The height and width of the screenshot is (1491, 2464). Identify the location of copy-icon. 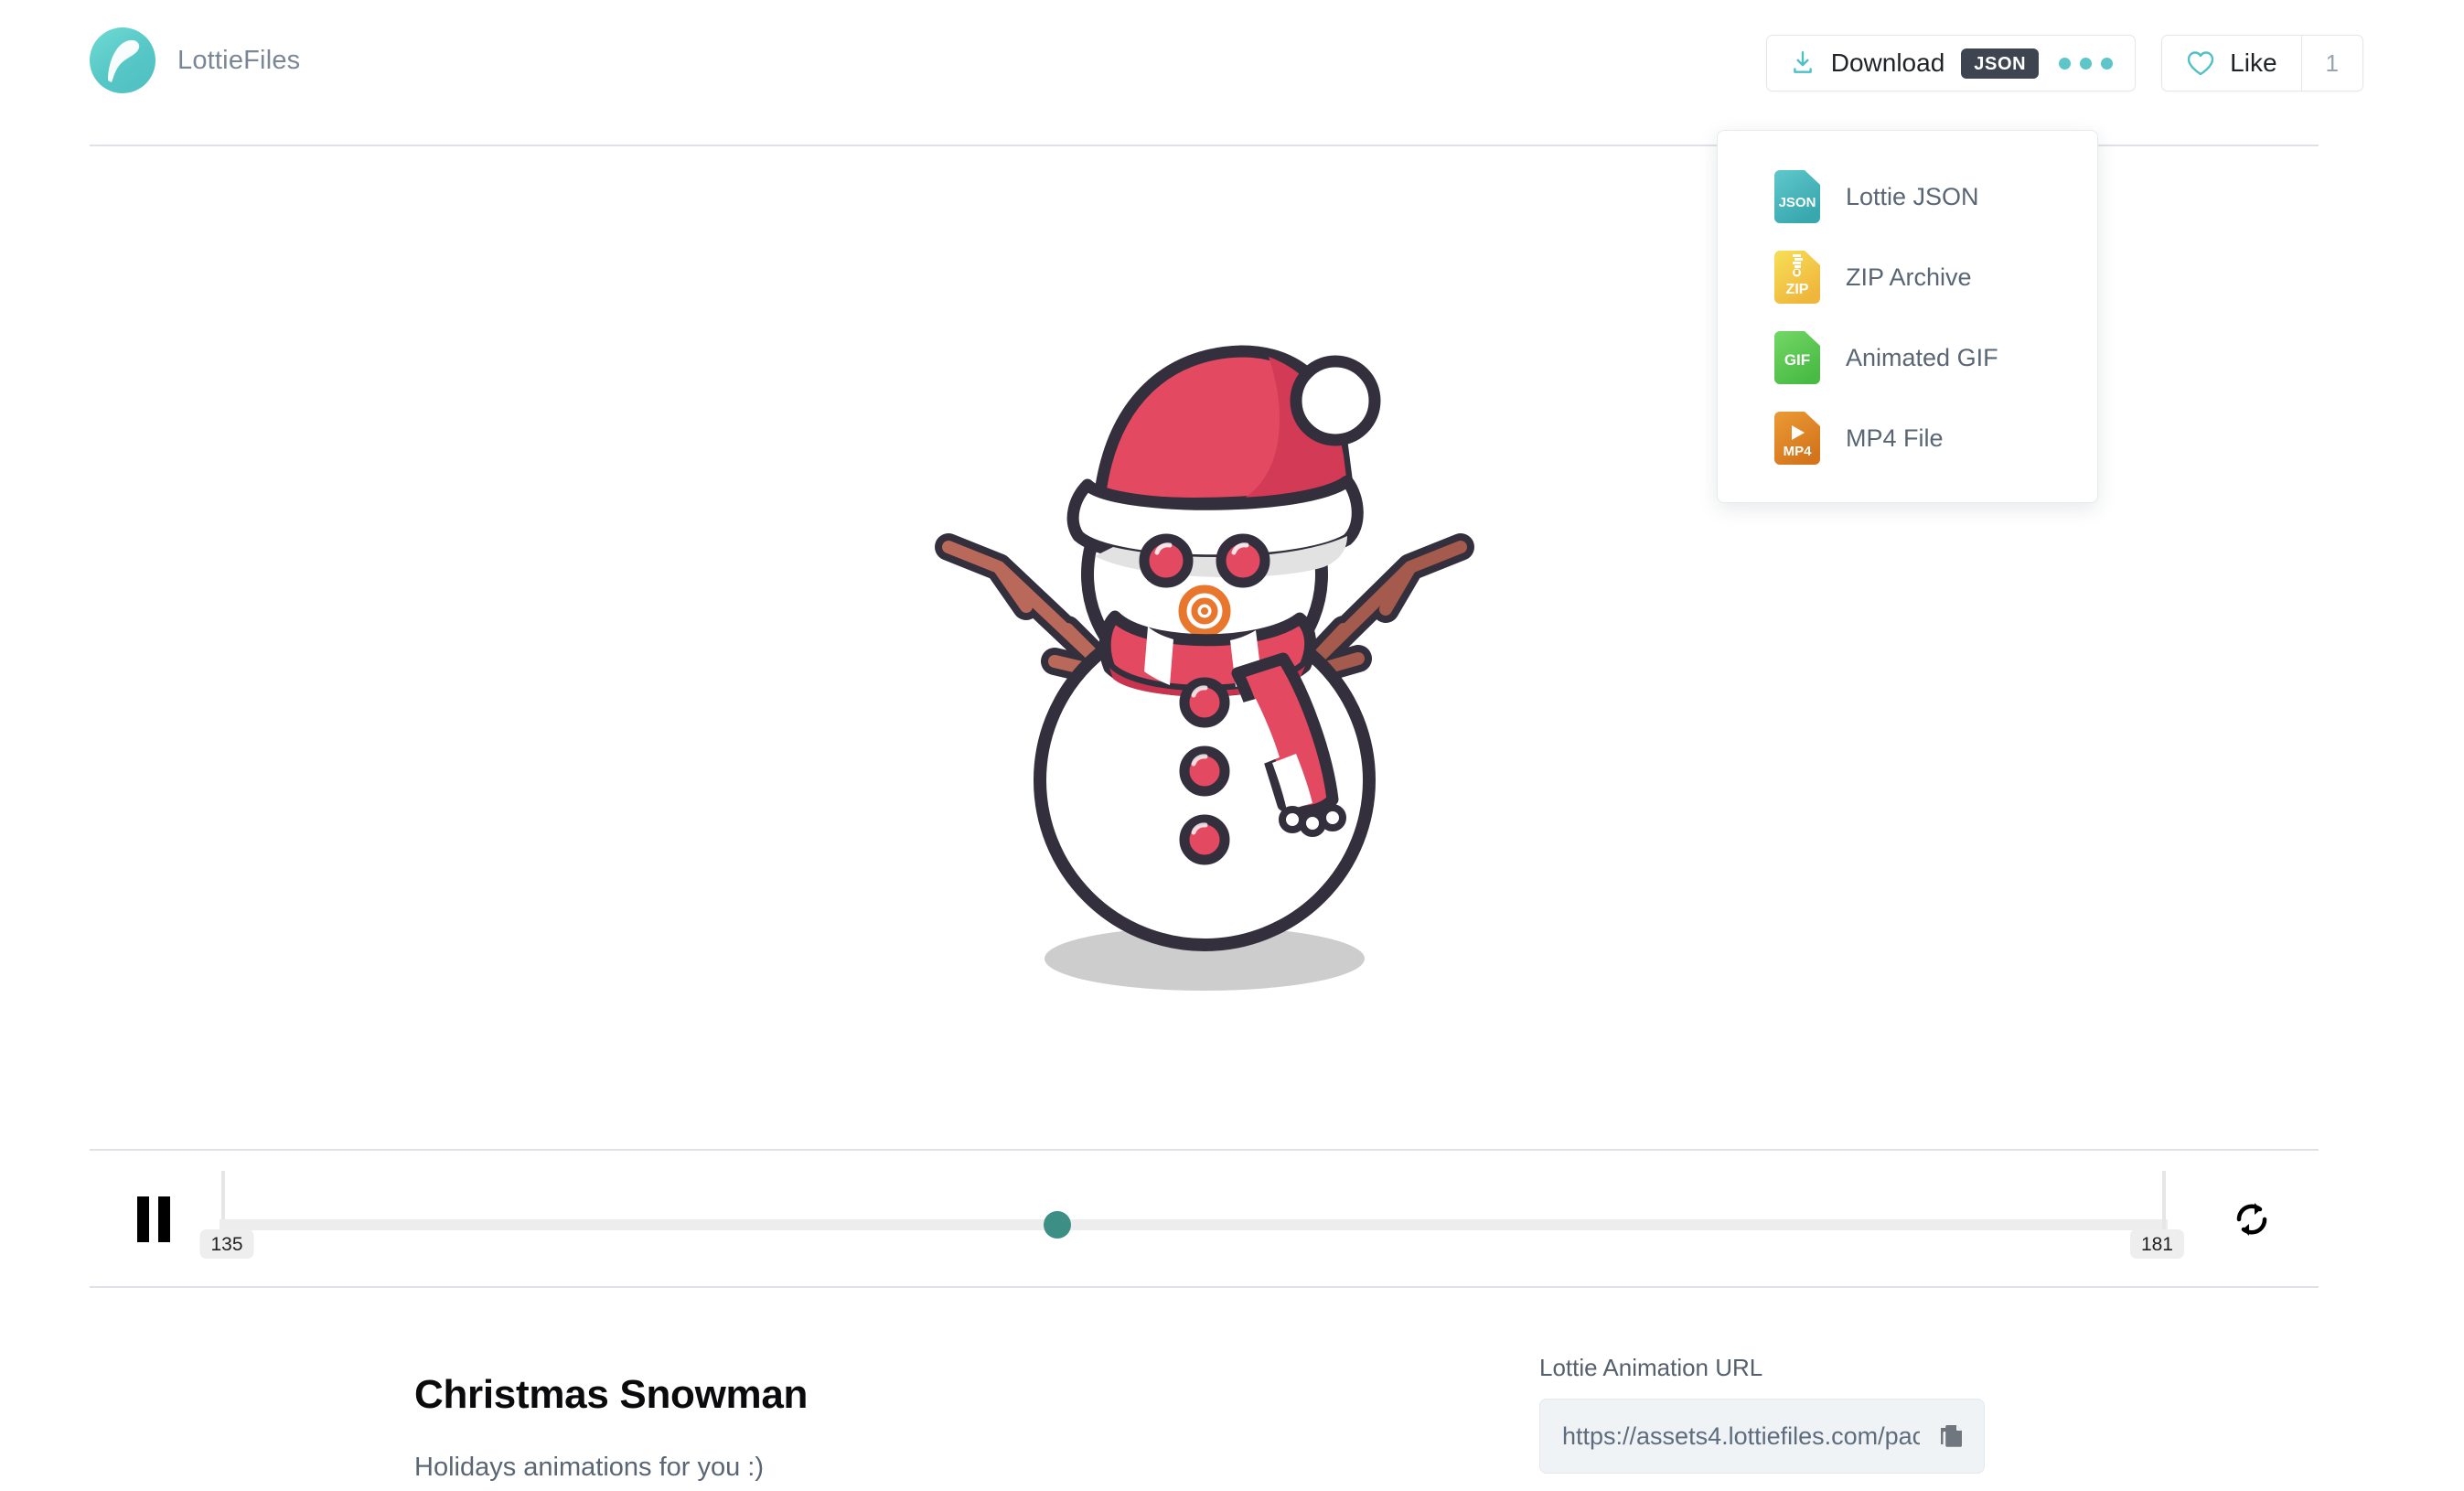
(1951, 1436).